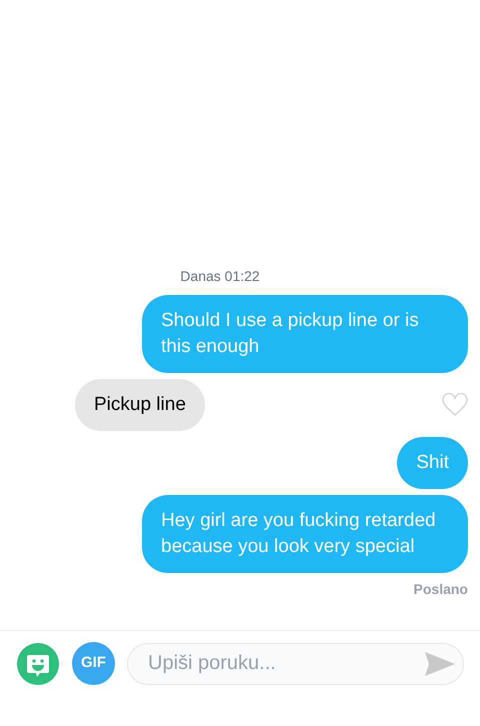 This screenshot has height=726, width=480. I want to click on sent-message: Hey girl are you fucking retarded because you look very special, so click(305, 534).